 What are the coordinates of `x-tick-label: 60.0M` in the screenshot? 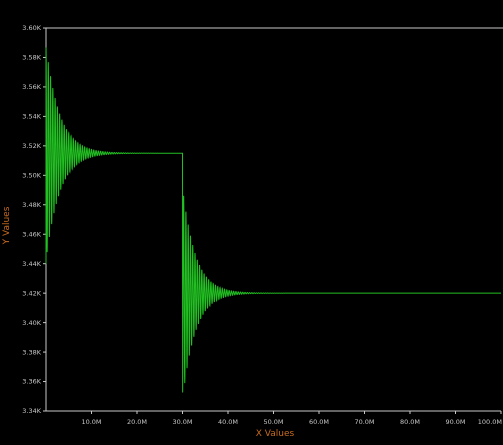 It's located at (319, 422).